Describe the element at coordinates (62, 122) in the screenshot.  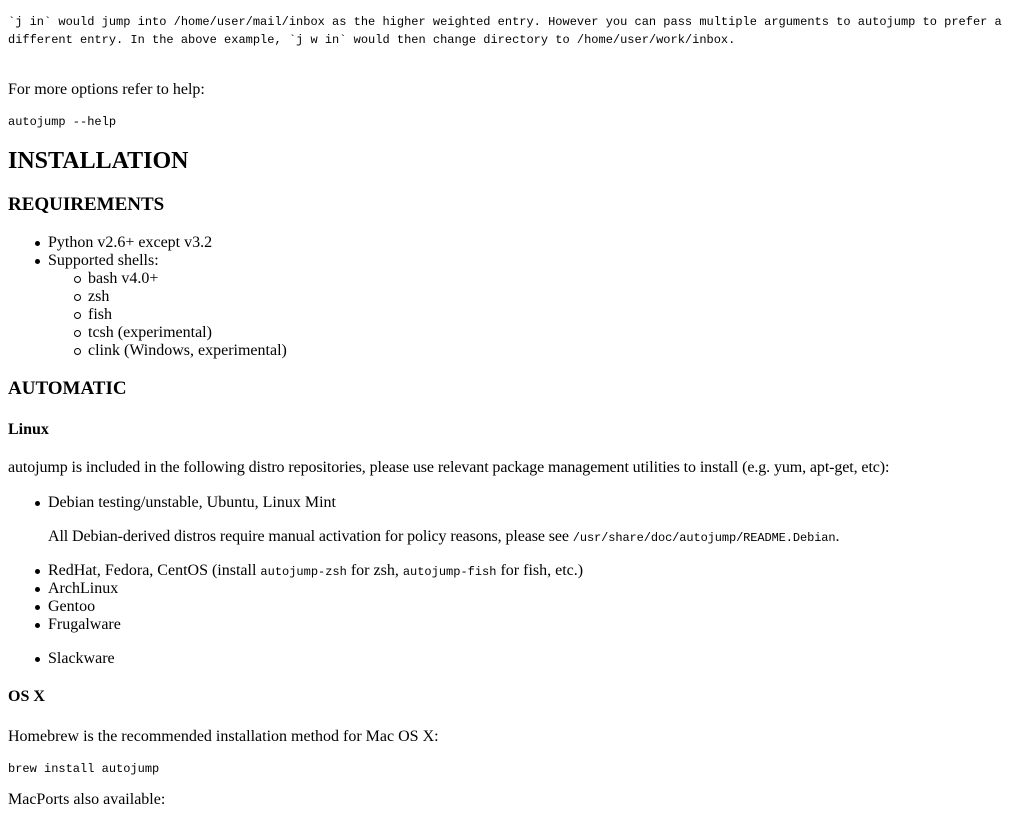
I see `help-command: autojump --help` at that location.